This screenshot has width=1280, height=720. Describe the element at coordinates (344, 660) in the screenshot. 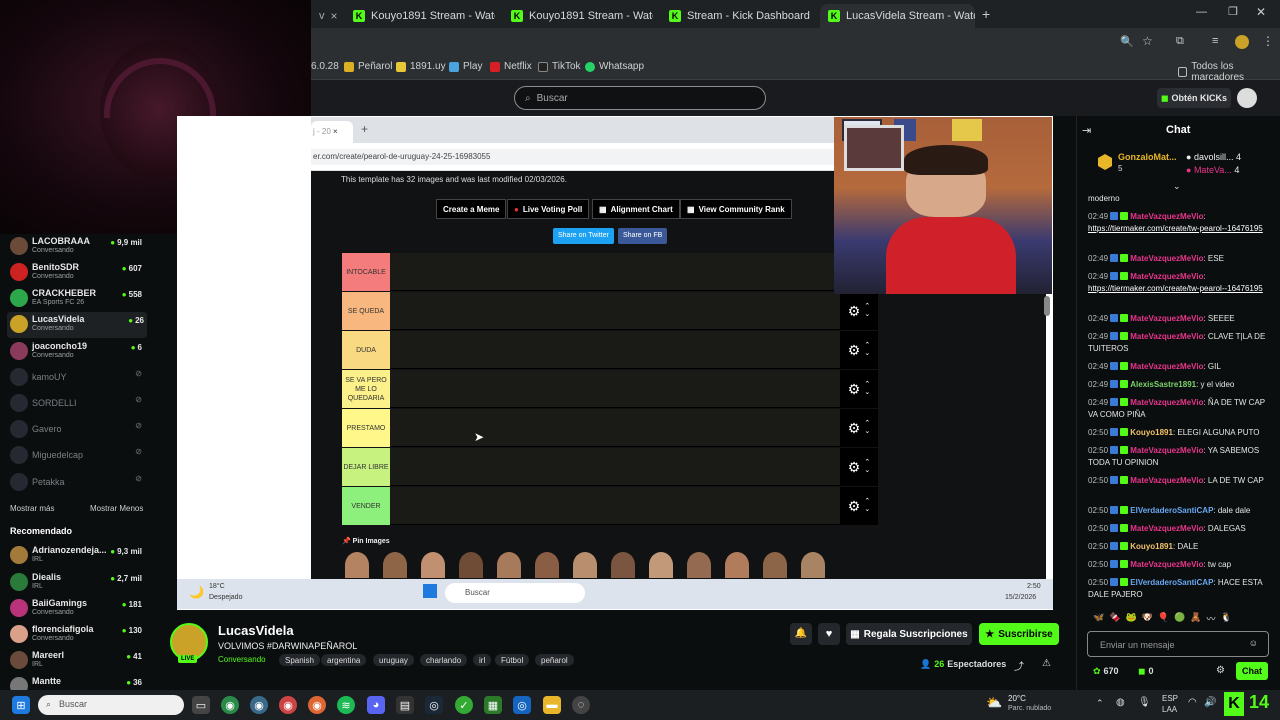

I see `tag: argentina` at that location.